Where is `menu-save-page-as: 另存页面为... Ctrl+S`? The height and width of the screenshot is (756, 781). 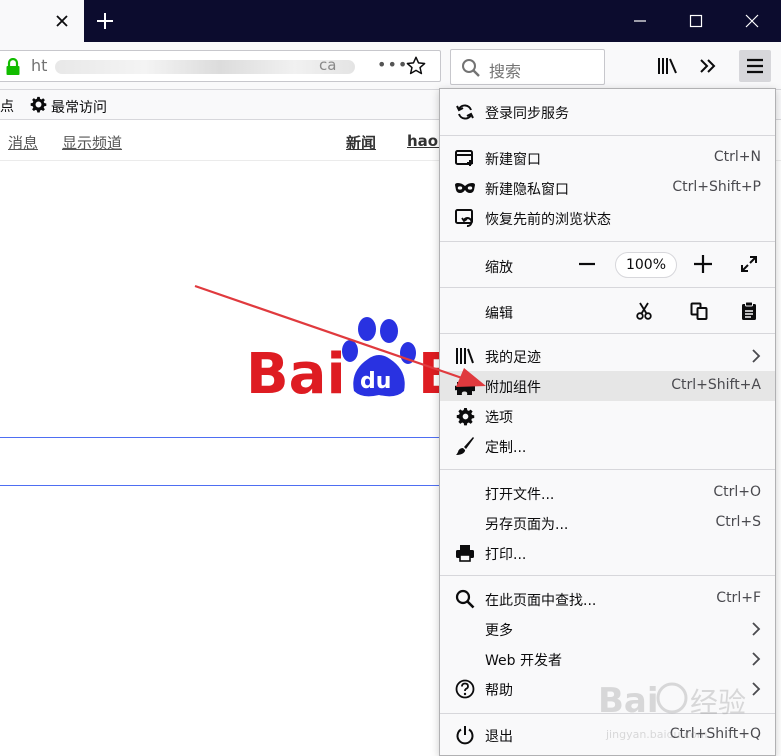
menu-save-page-as: 另存页面为... Ctrl+S is located at coordinates (607, 523).